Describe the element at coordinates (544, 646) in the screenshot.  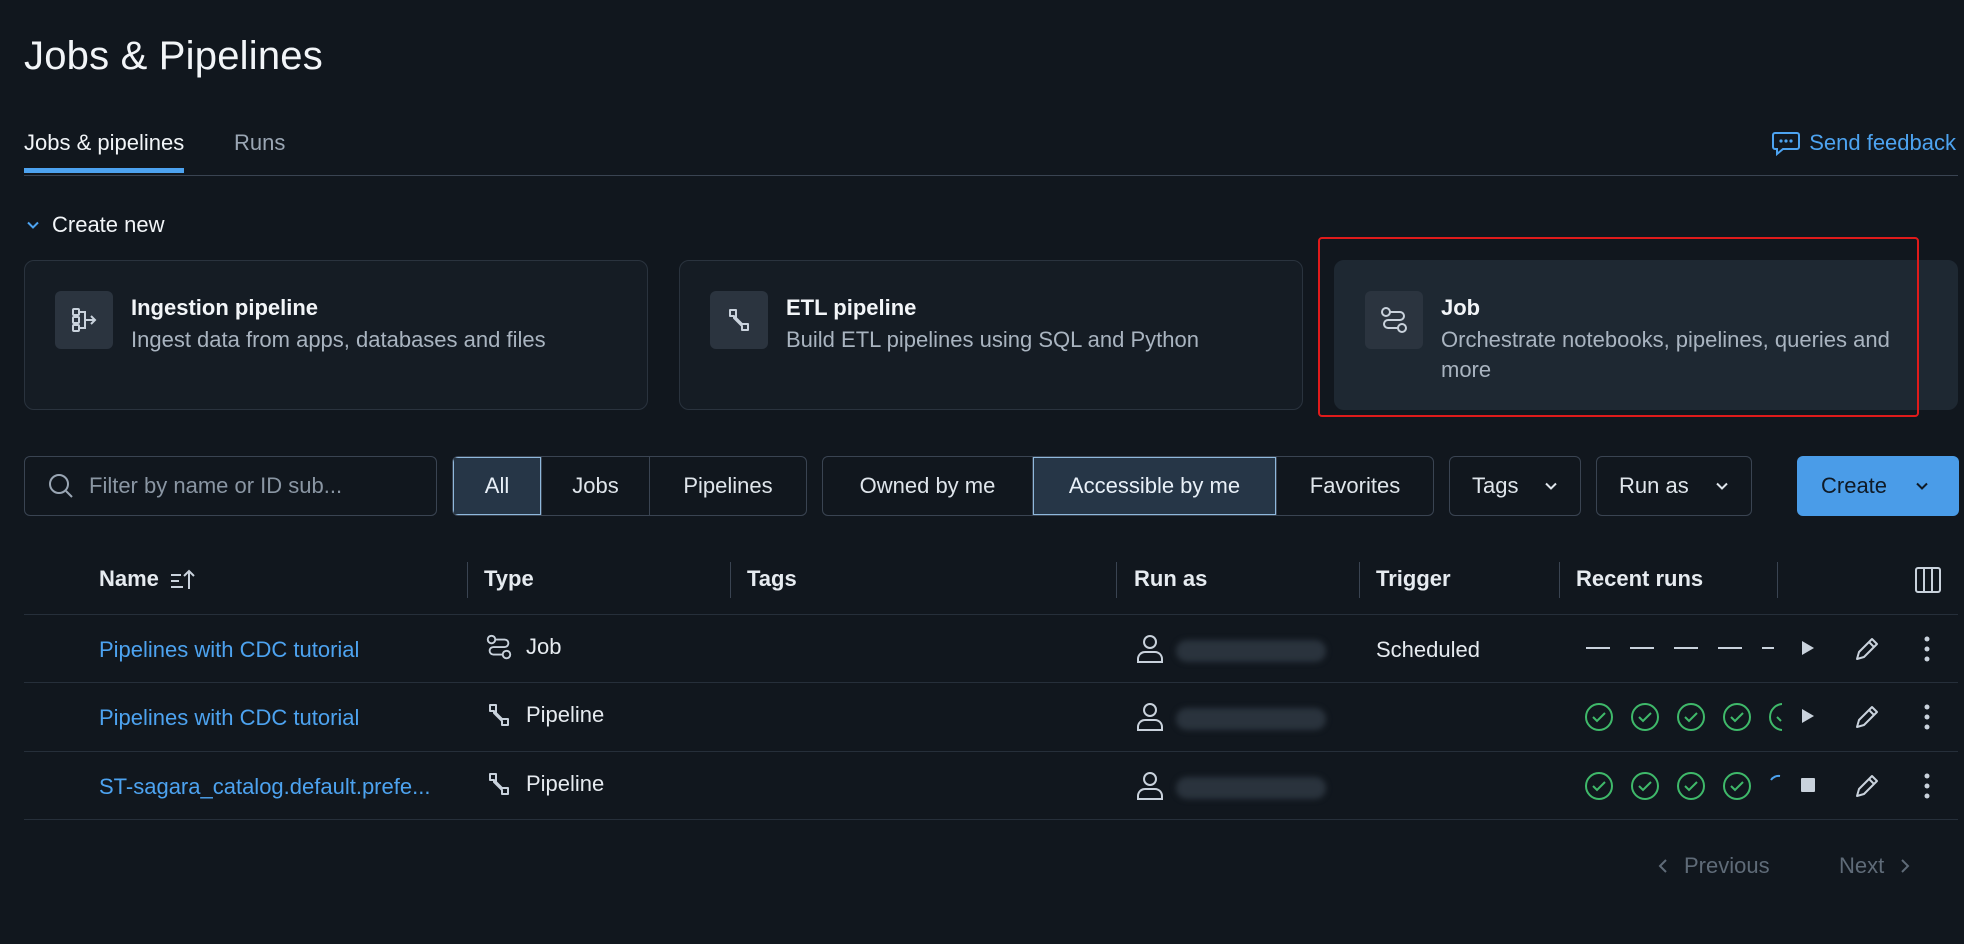
I see `type-label: Job` at that location.